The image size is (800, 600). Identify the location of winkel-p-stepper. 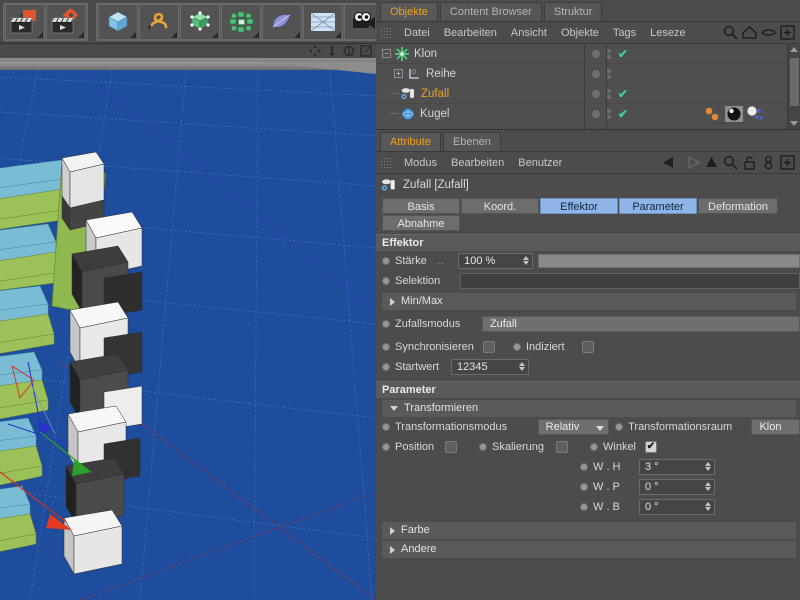
(708, 486).